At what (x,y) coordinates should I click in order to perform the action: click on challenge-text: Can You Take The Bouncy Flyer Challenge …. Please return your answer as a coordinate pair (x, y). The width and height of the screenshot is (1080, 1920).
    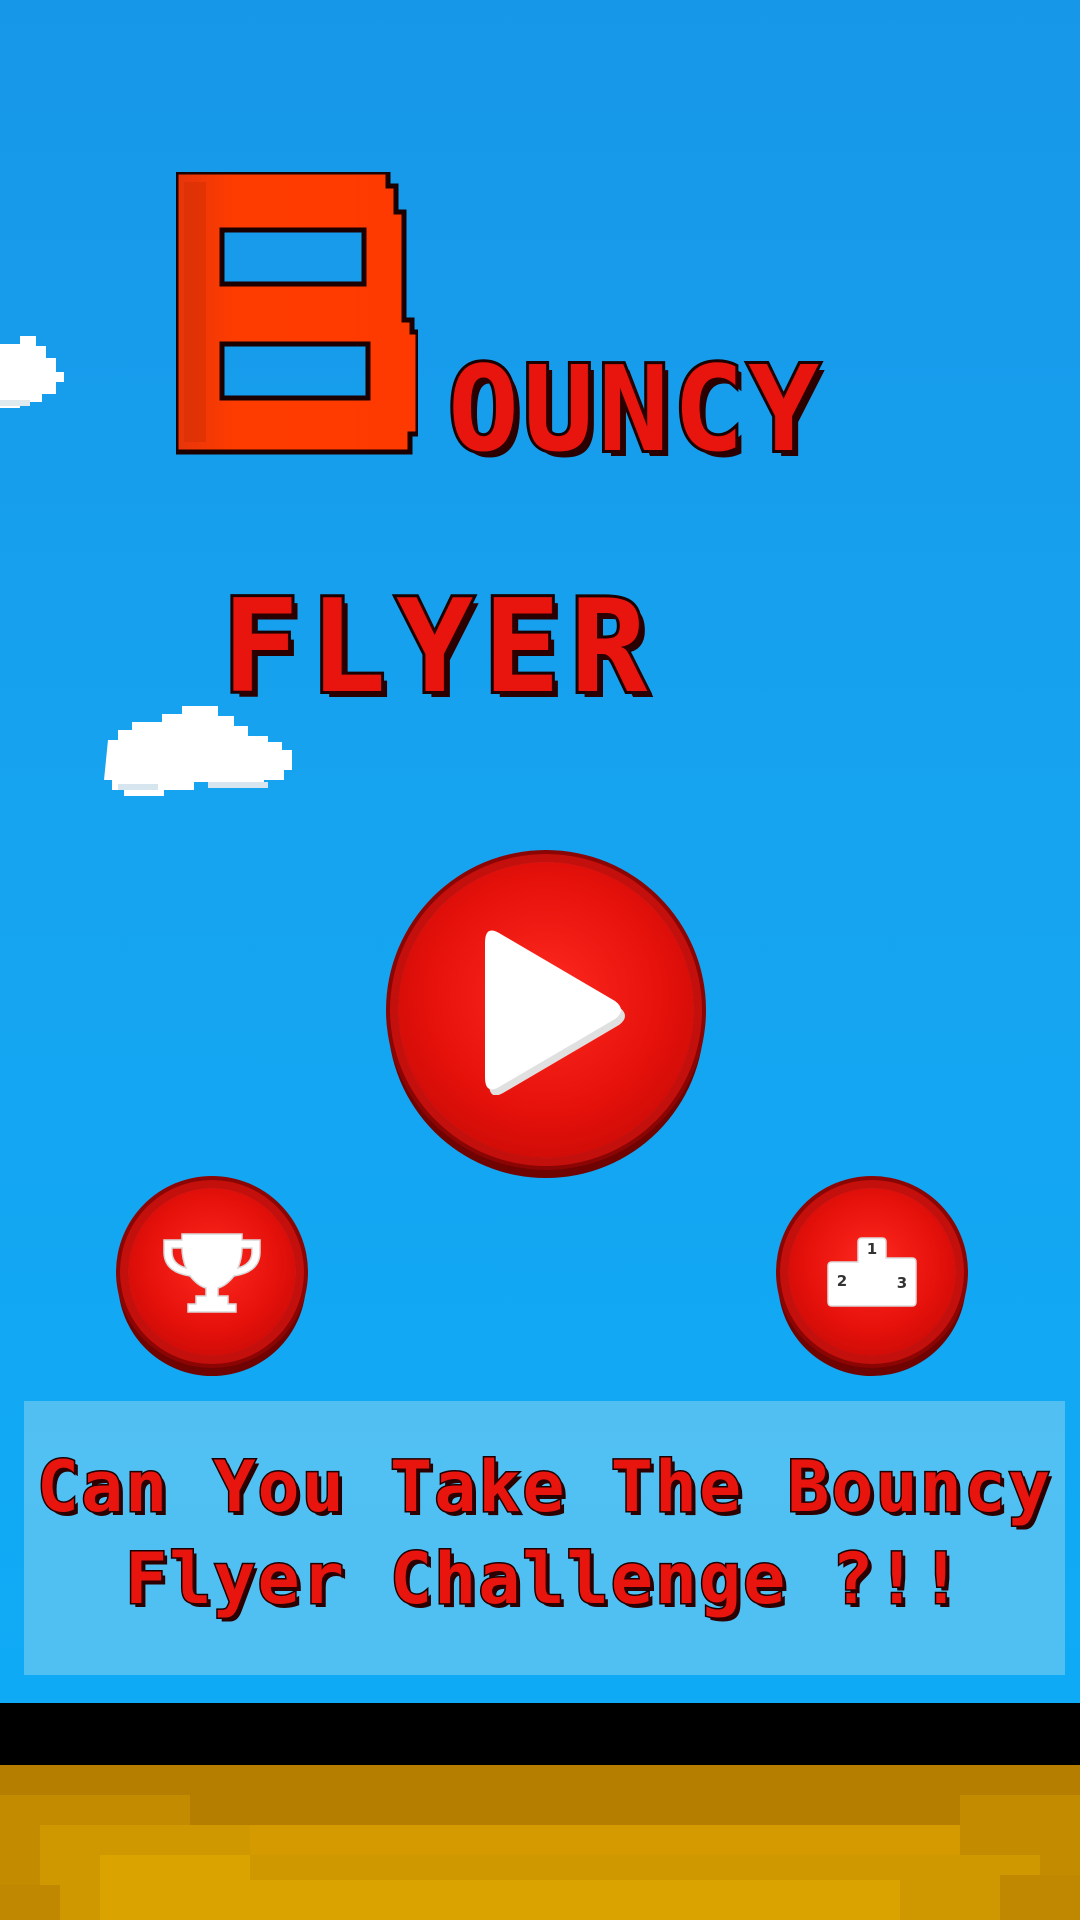
    Looking at the image, I should click on (544, 1533).